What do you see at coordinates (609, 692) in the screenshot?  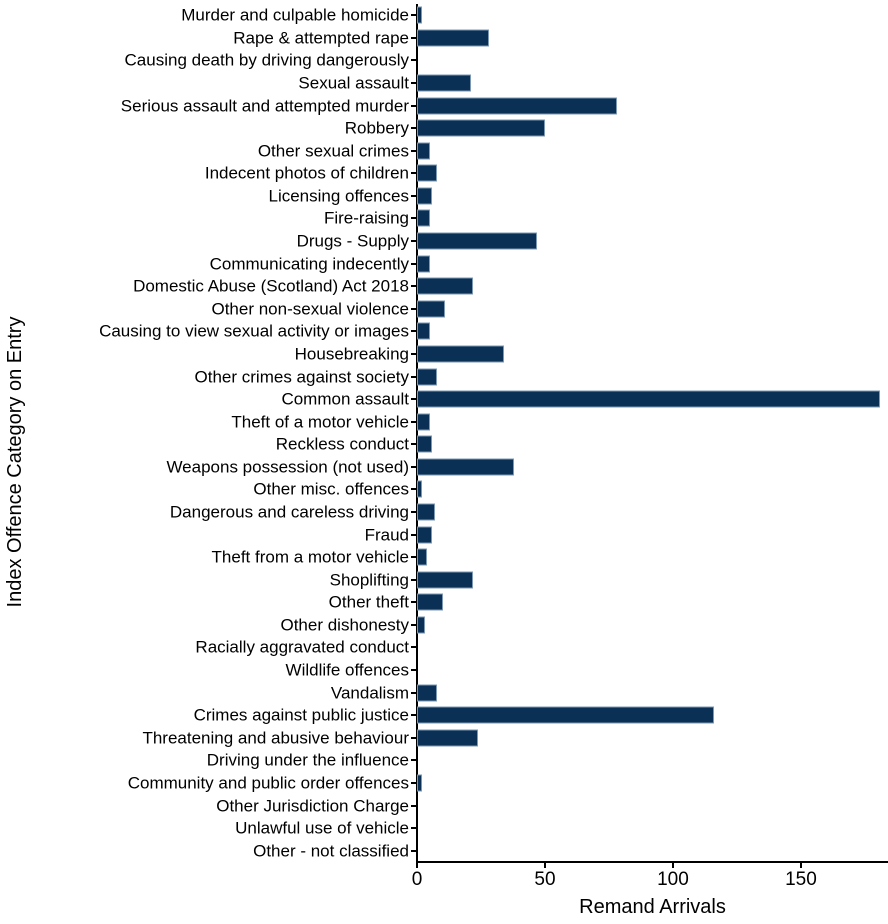 I see `chart-row: Vandalism` at bounding box center [609, 692].